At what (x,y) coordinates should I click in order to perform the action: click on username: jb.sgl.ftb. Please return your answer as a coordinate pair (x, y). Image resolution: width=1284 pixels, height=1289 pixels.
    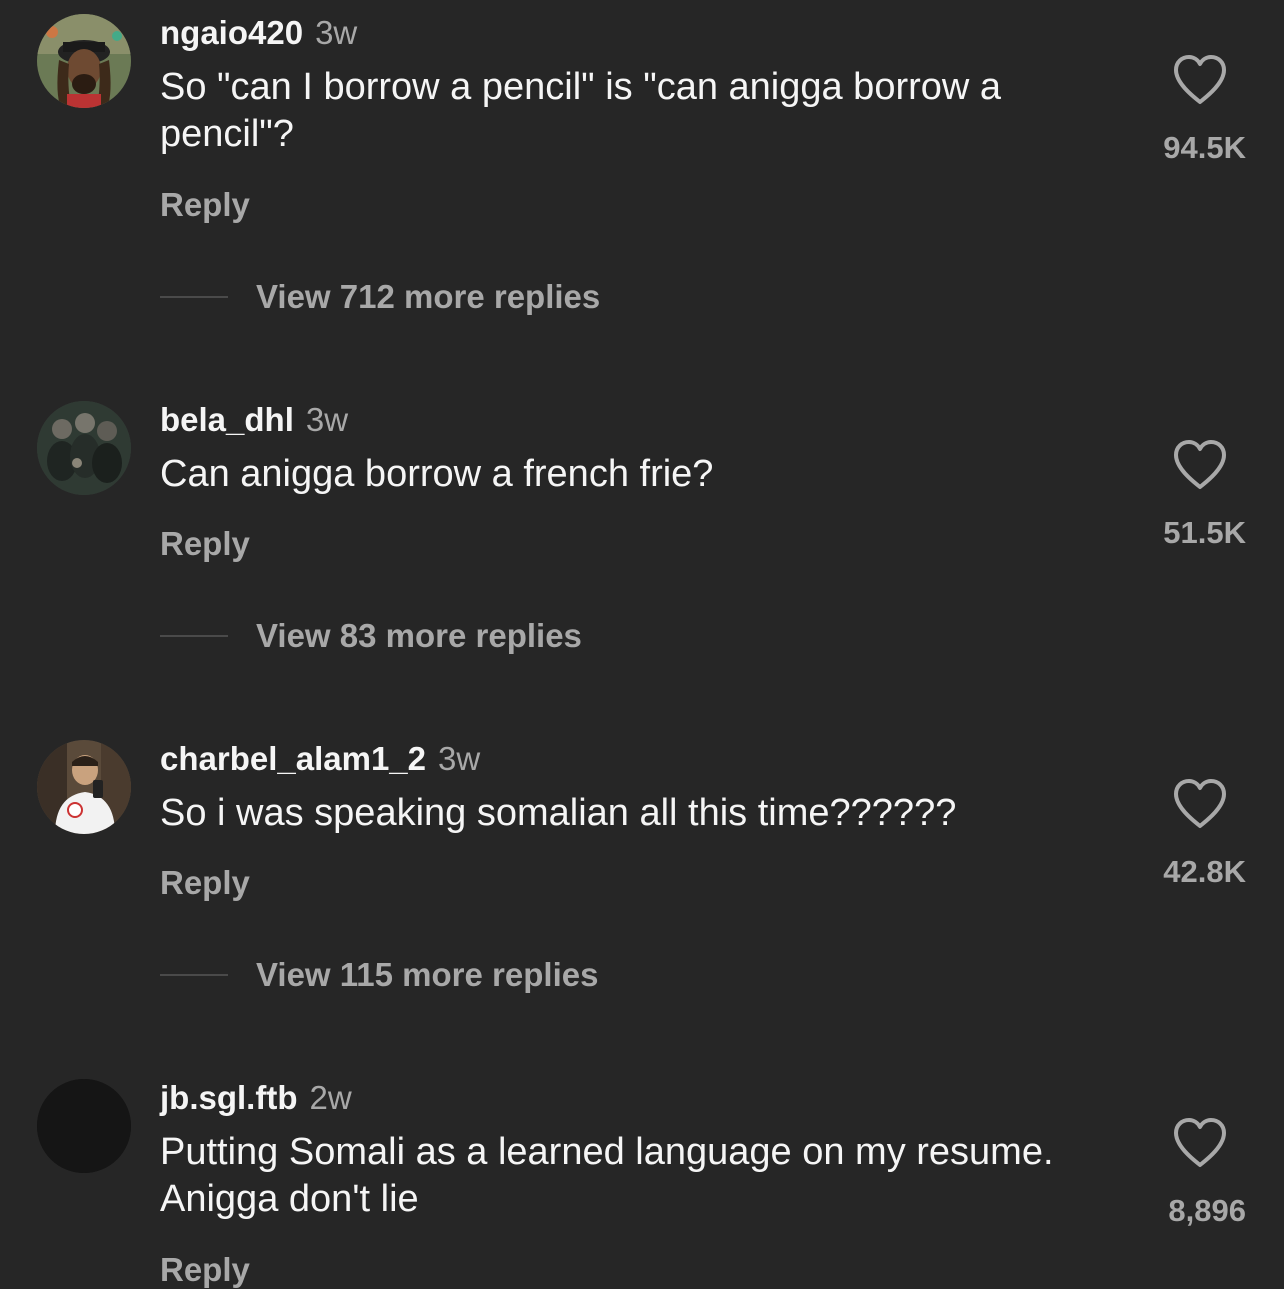
    Looking at the image, I should click on (228, 1098).